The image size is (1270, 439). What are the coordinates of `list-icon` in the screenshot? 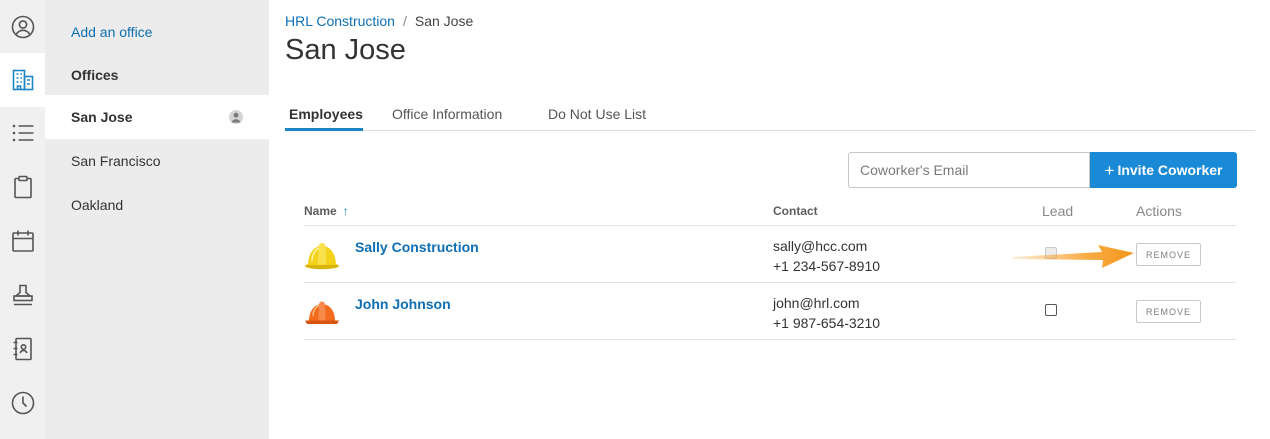 It's located at (22, 133).